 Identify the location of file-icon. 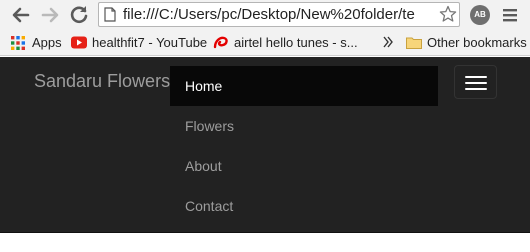
(110, 14).